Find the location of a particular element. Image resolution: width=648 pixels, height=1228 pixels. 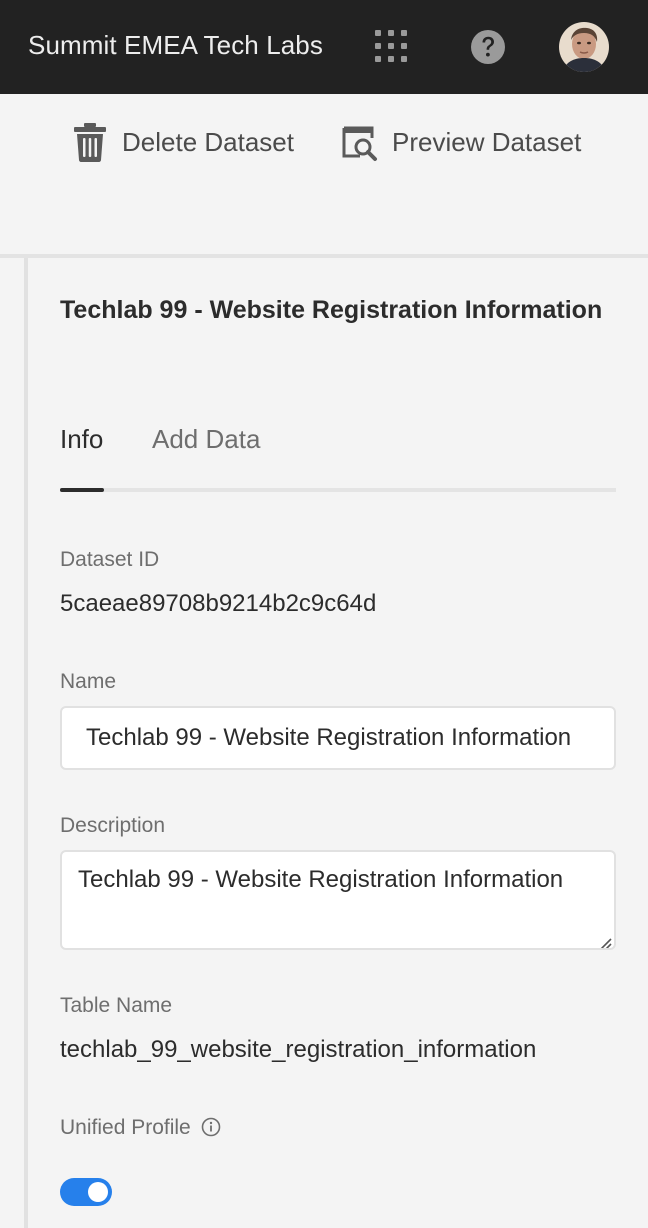

tab-info: Info is located at coordinates (81, 439).